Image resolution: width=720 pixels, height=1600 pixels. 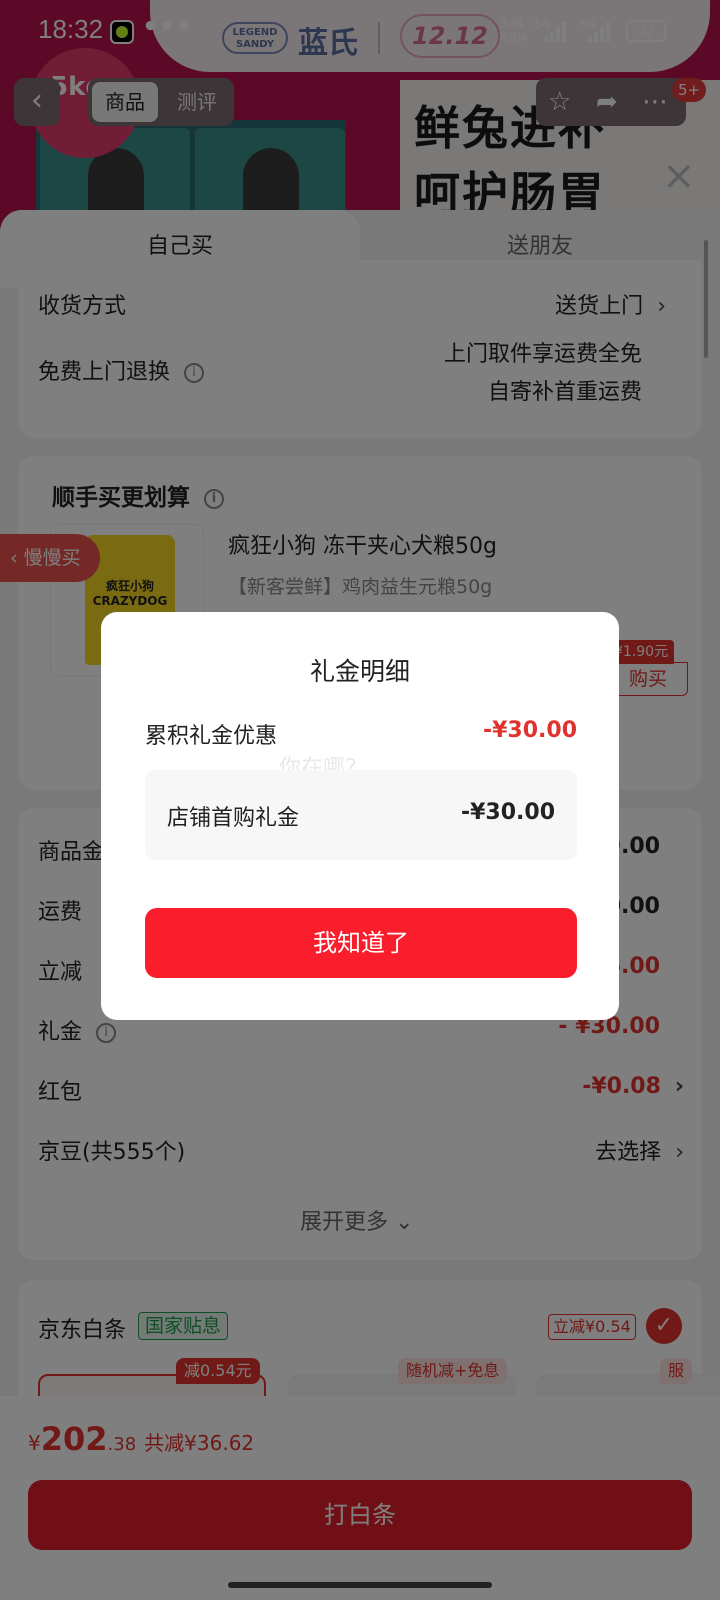 What do you see at coordinates (507, 812) in the screenshot?
I see `dialog-item-value: -¥30.00` at bounding box center [507, 812].